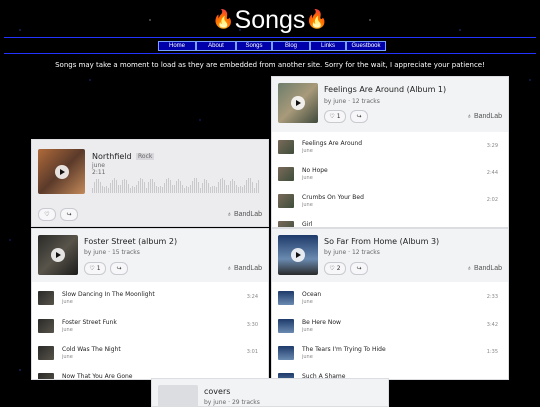  What do you see at coordinates (47, 214) in the screenshot?
I see `like-button: ♡` at bounding box center [47, 214].